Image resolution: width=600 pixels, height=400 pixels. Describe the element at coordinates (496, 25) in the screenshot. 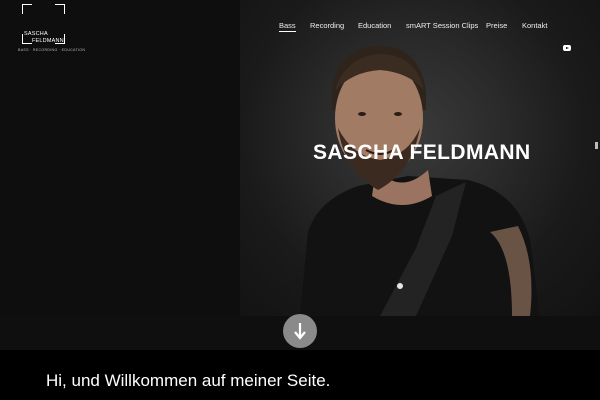

I see `nav-item-preise: Preise` at that location.